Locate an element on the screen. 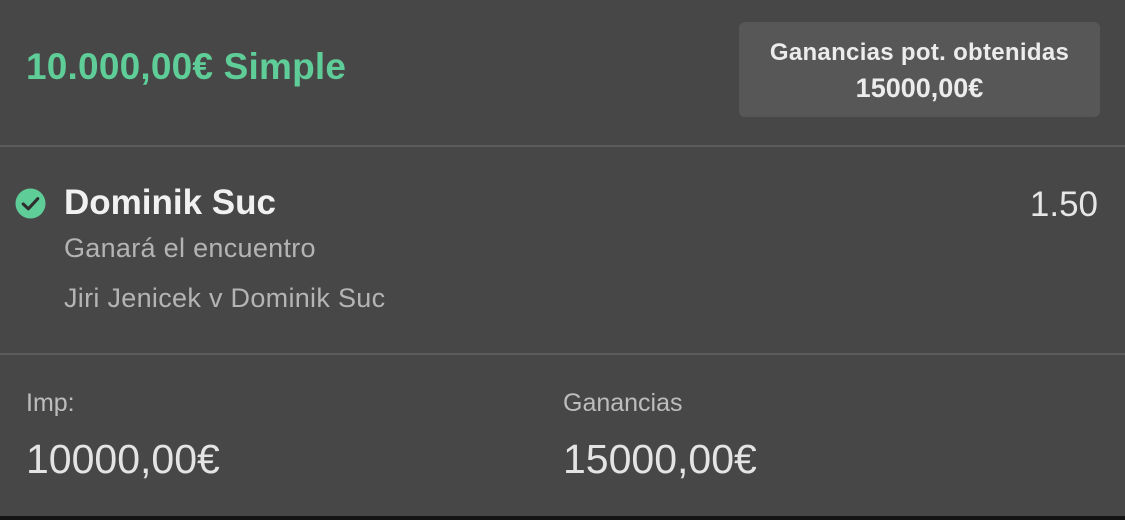 The width and height of the screenshot is (1125, 520). returns-value: 15000,00€ is located at coordinates (660, 459).